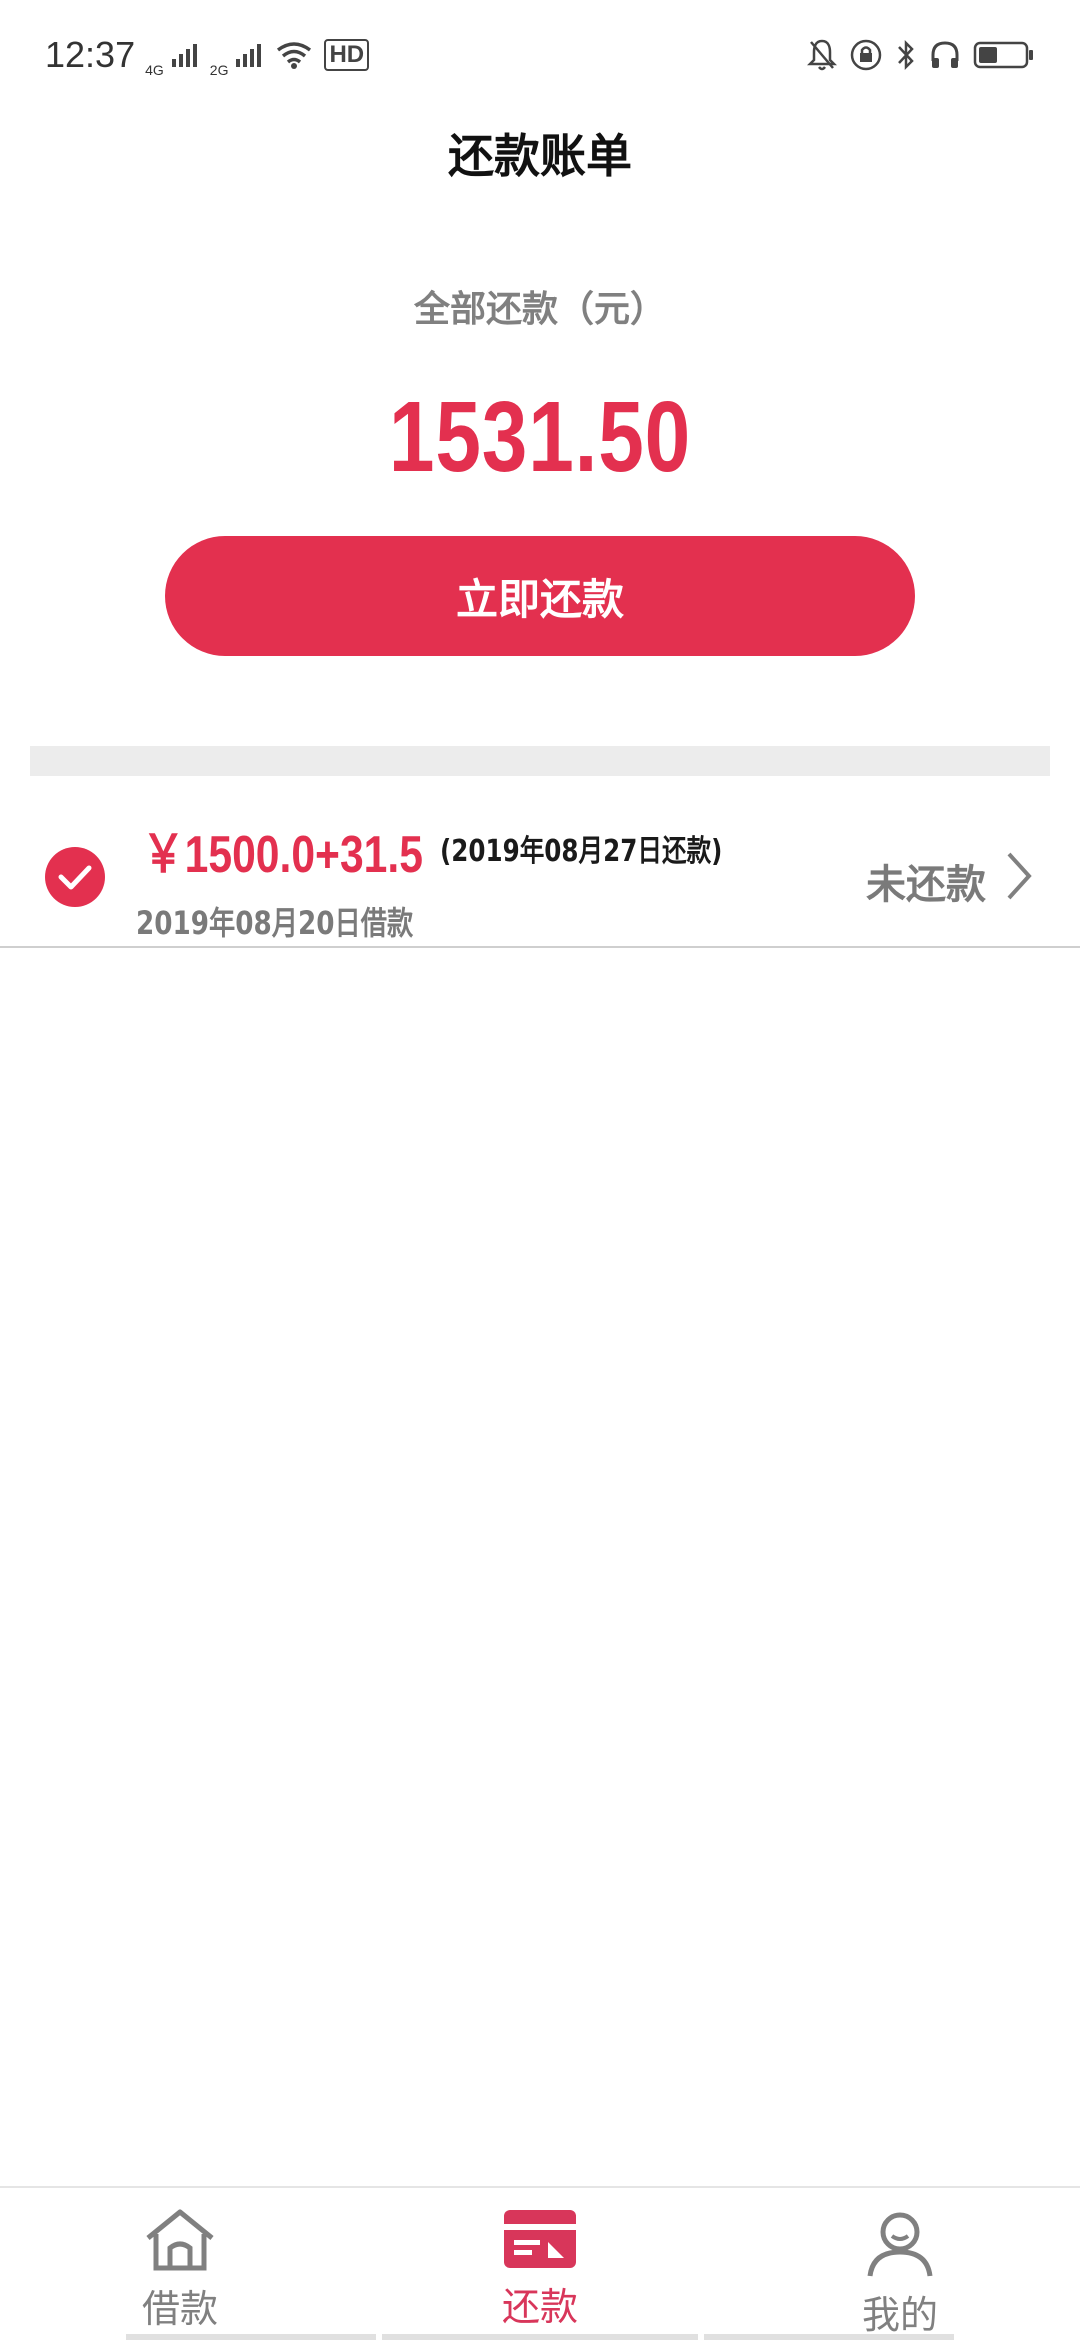  I want to click on page-title: 还款账单, so click(540, 156).